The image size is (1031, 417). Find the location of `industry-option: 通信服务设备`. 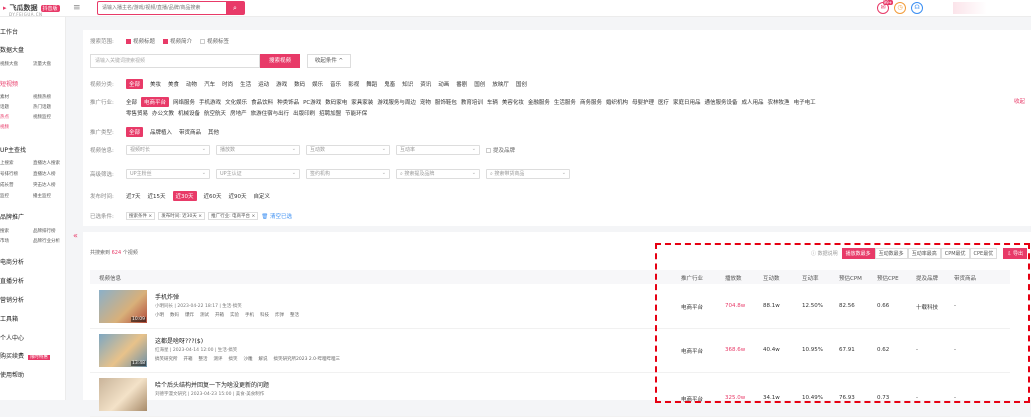

industry-option: 通信服务设备 is located at coordinates (721, 102).